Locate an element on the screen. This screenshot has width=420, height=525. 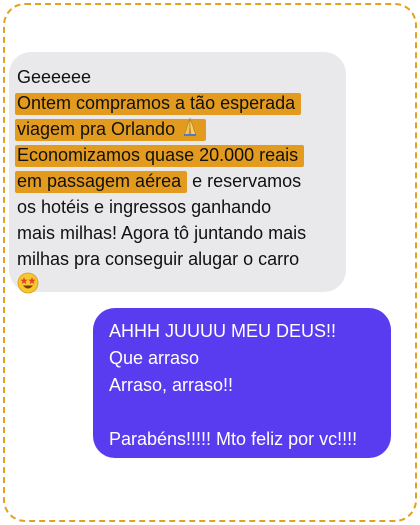
star-struck-emoji-icon is located at coordinates (28, 286).